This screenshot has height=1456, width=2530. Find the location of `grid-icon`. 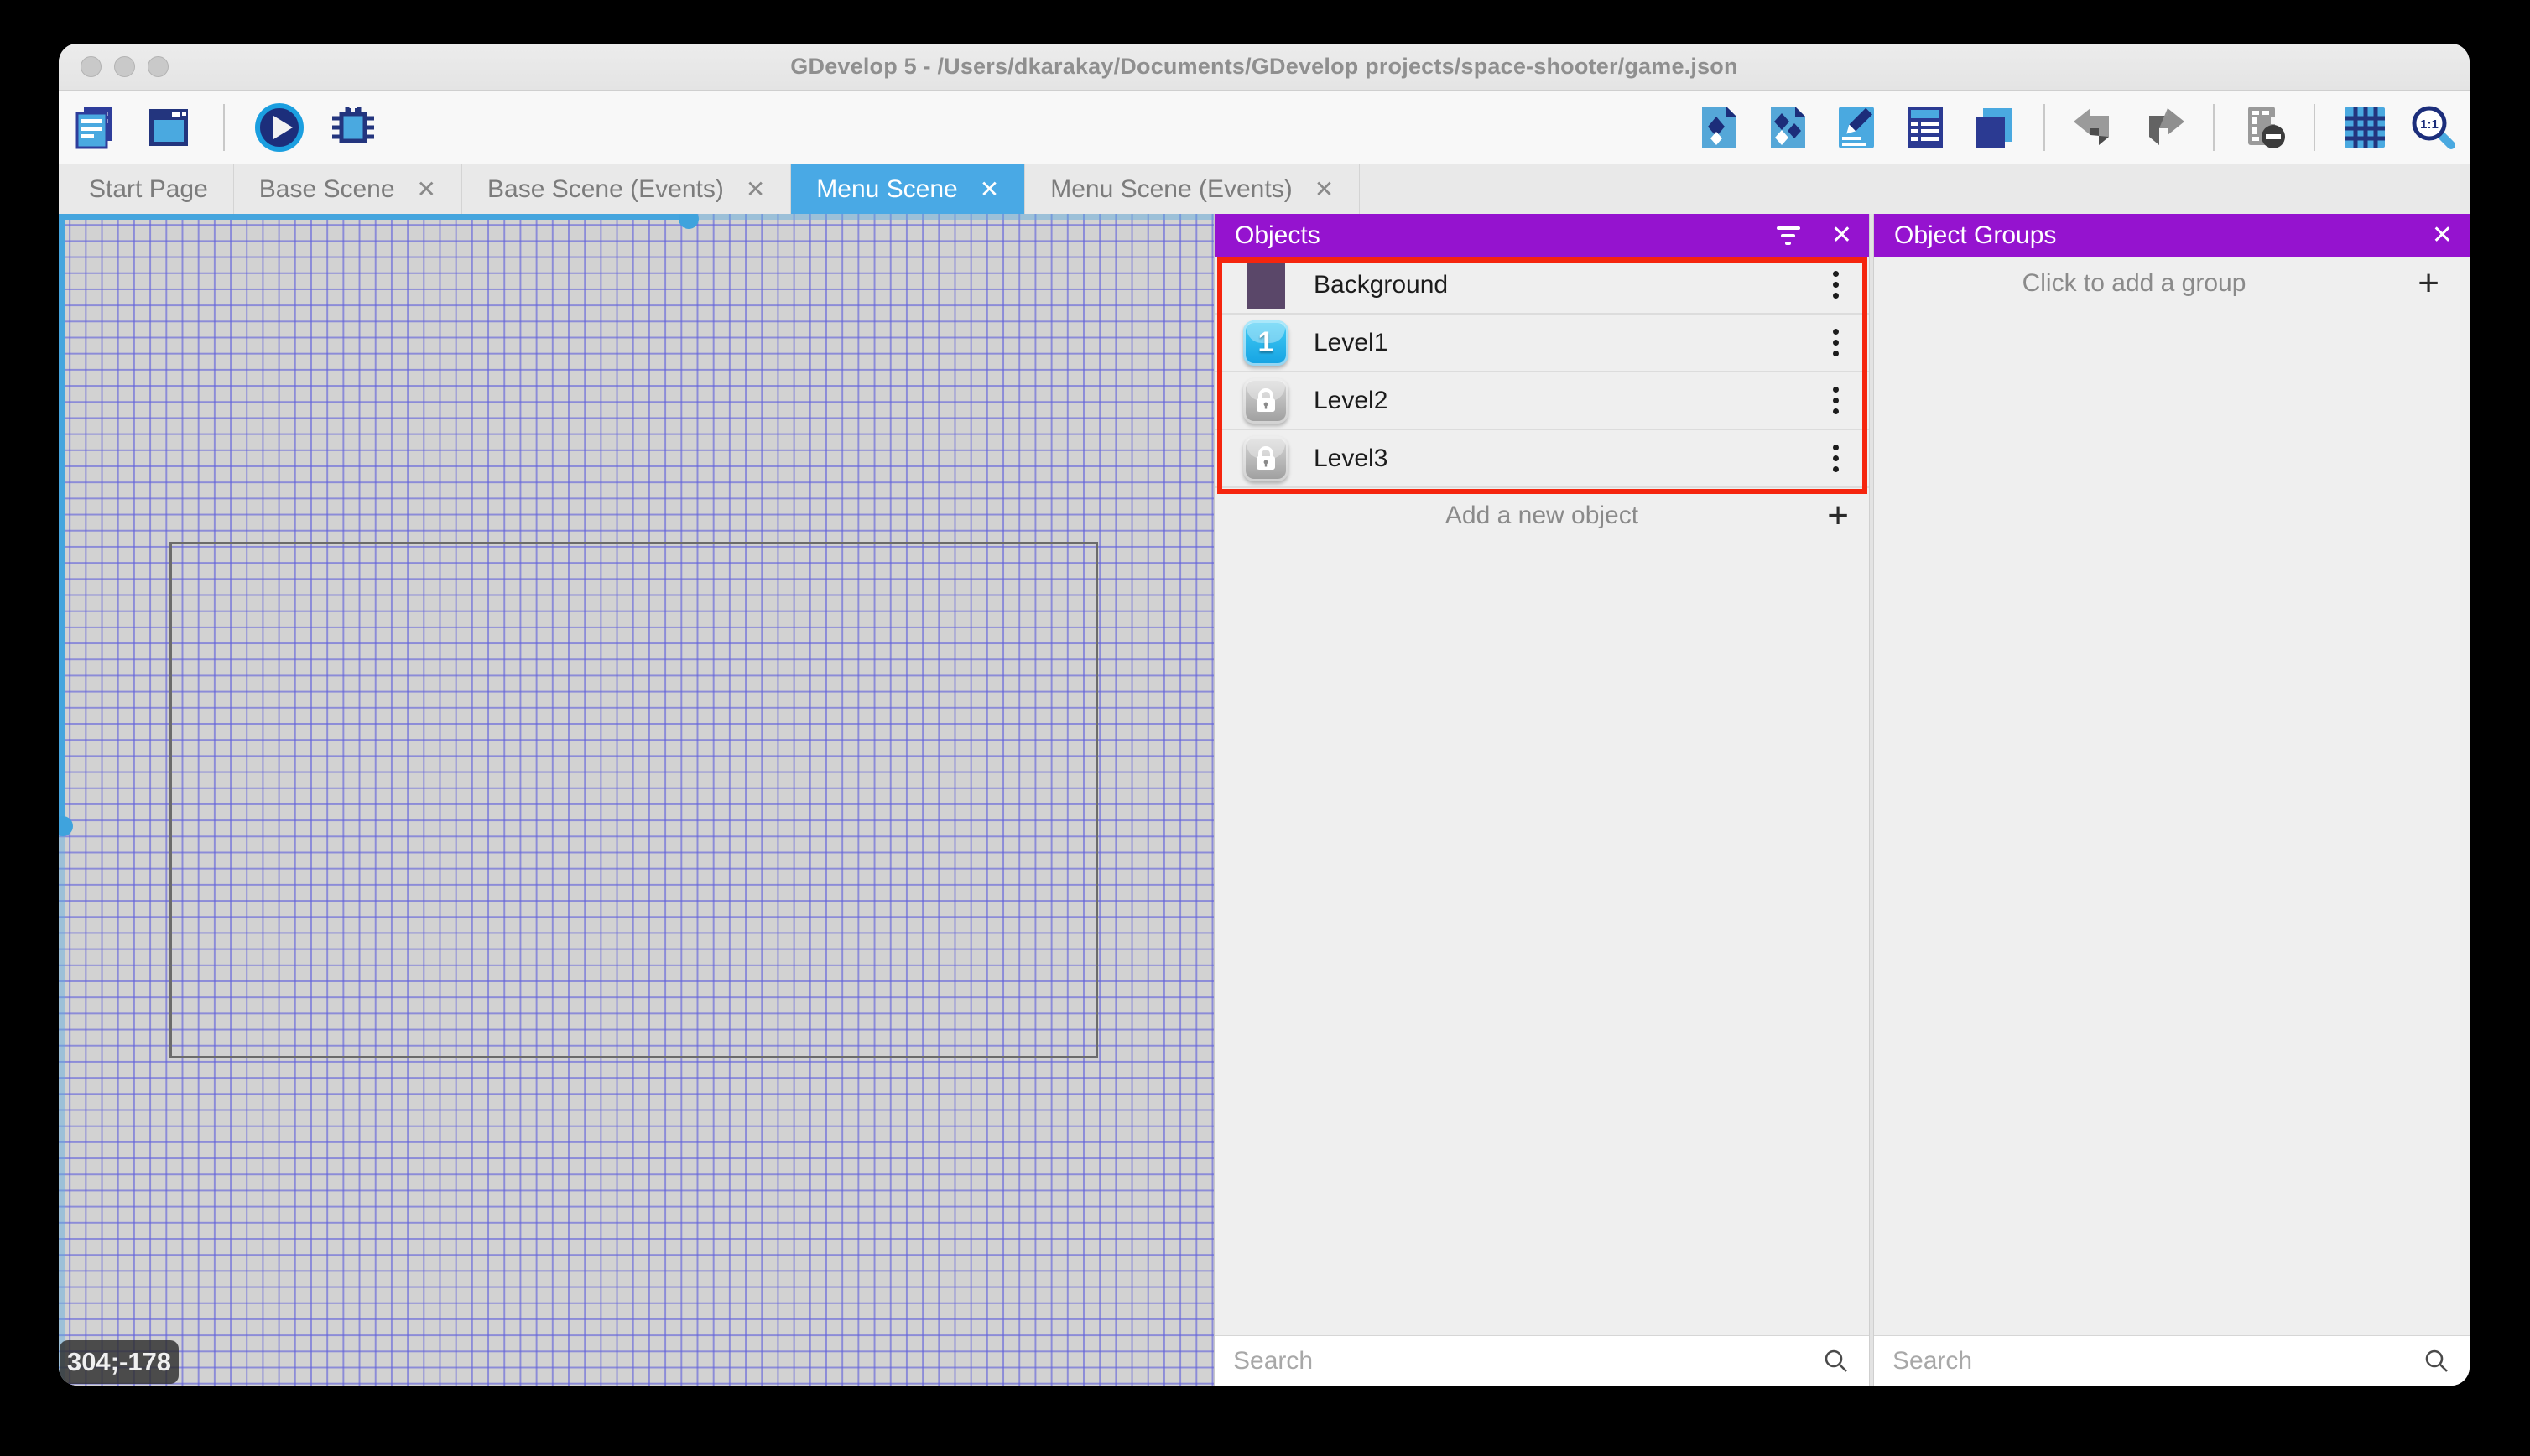

grid-icon is located at coordinates (2364, 128).